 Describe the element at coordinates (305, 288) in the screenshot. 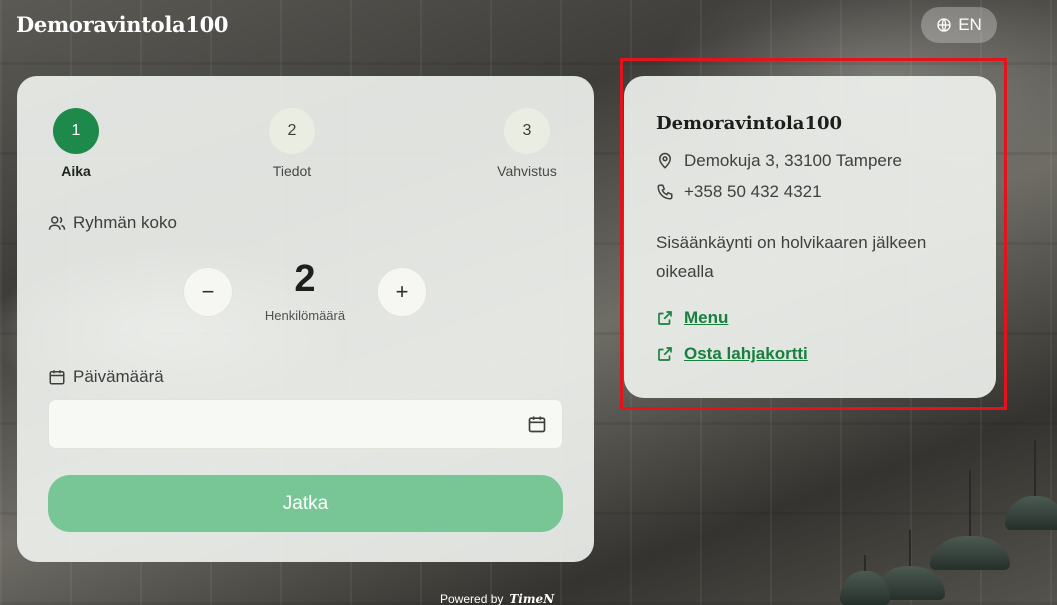

I see `party-size-stepper: − 2 Henkilömäärä +` at that location.